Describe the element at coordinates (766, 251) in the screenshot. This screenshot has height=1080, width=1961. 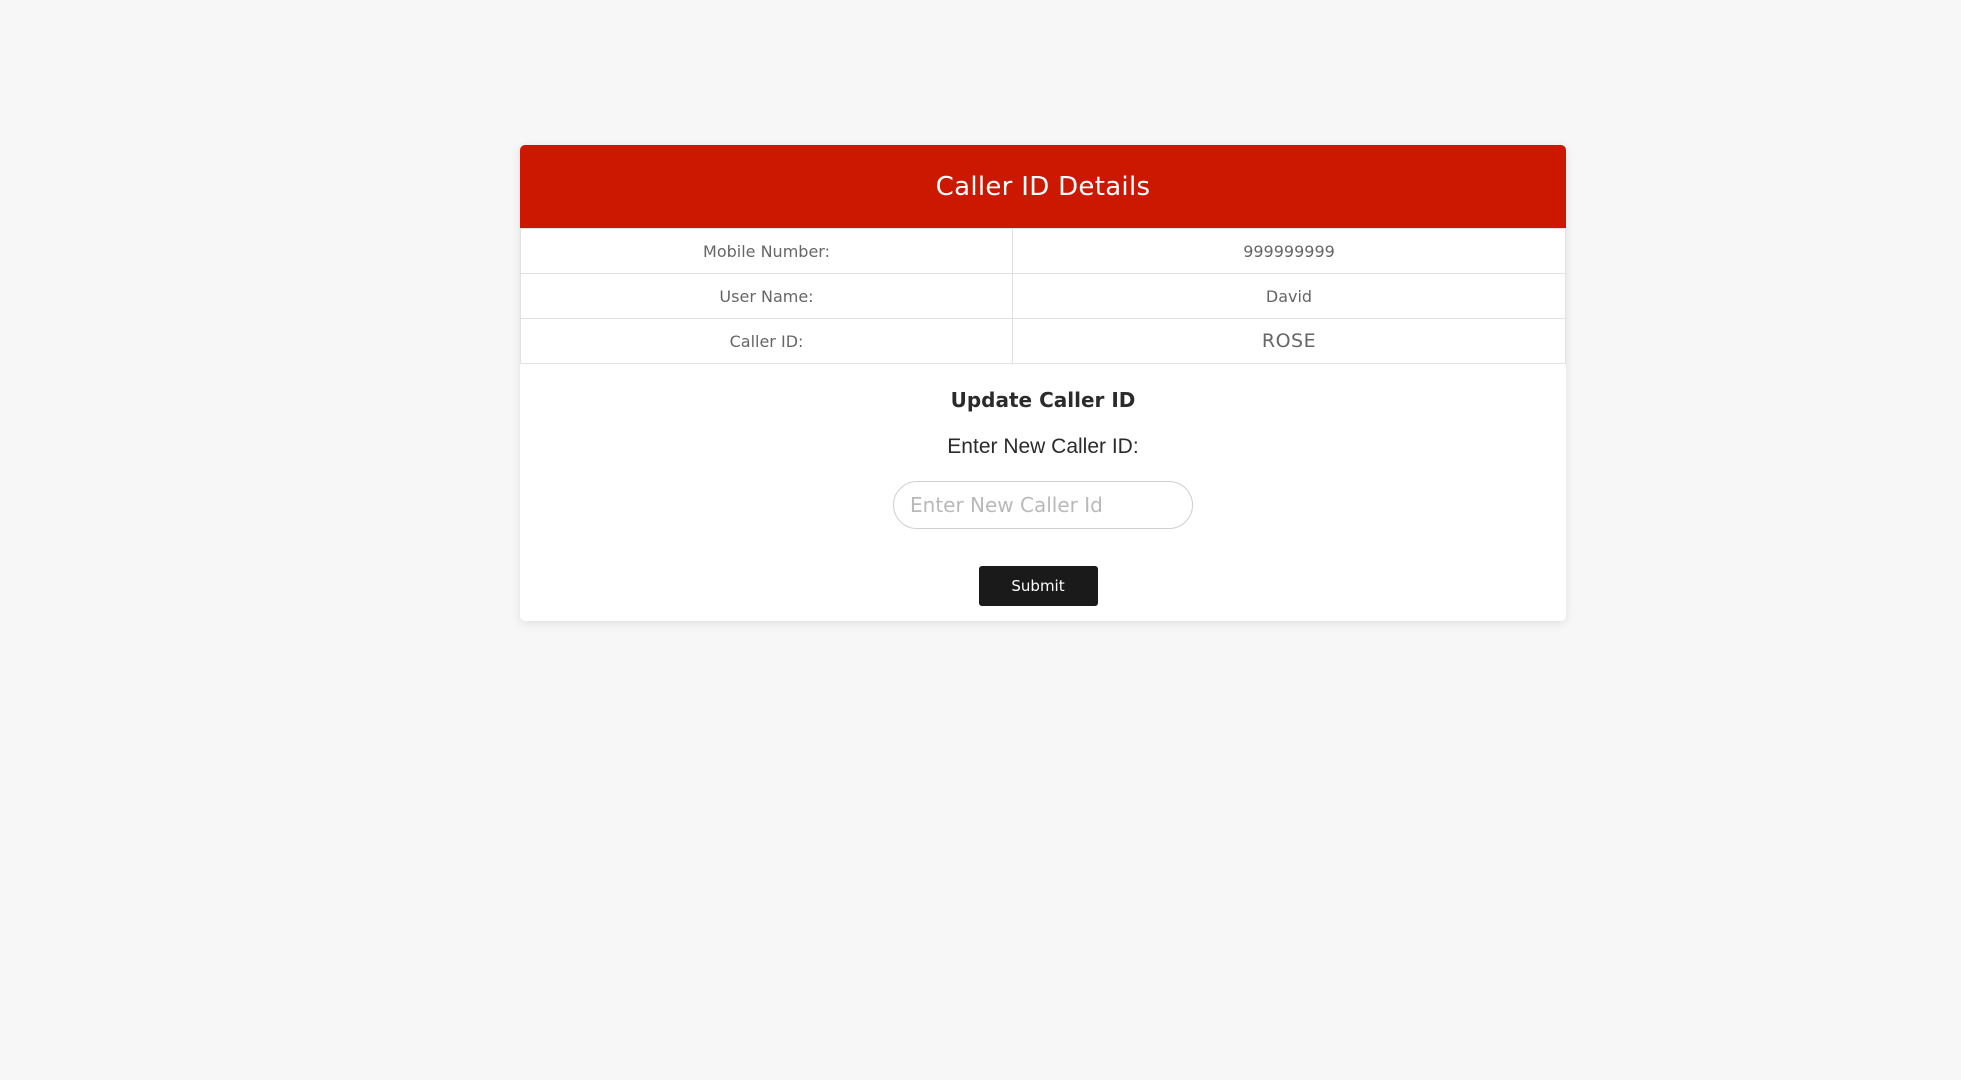
I see `mobile-number-label: Mobile Number:` at that location.